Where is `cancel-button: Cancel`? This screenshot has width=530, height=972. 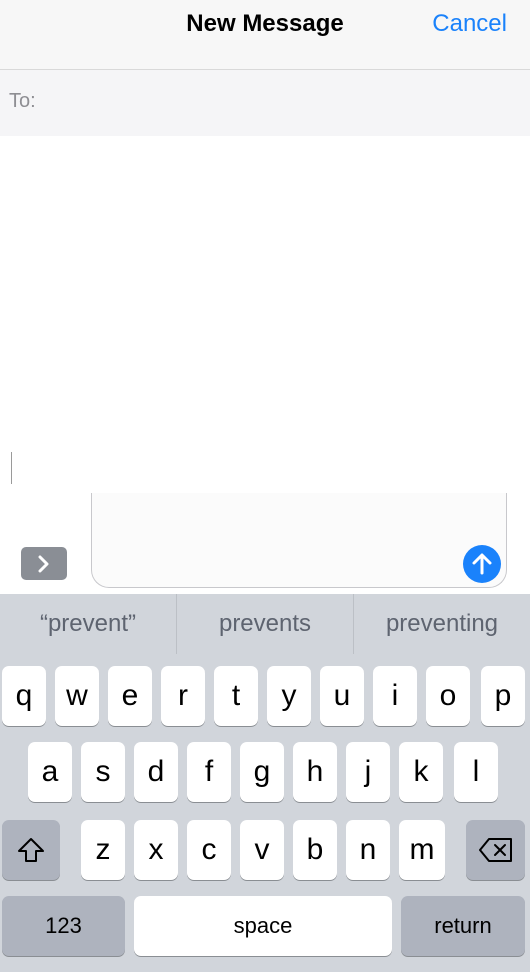 cancel-button: Cancel is located at coordinates (469, 24).